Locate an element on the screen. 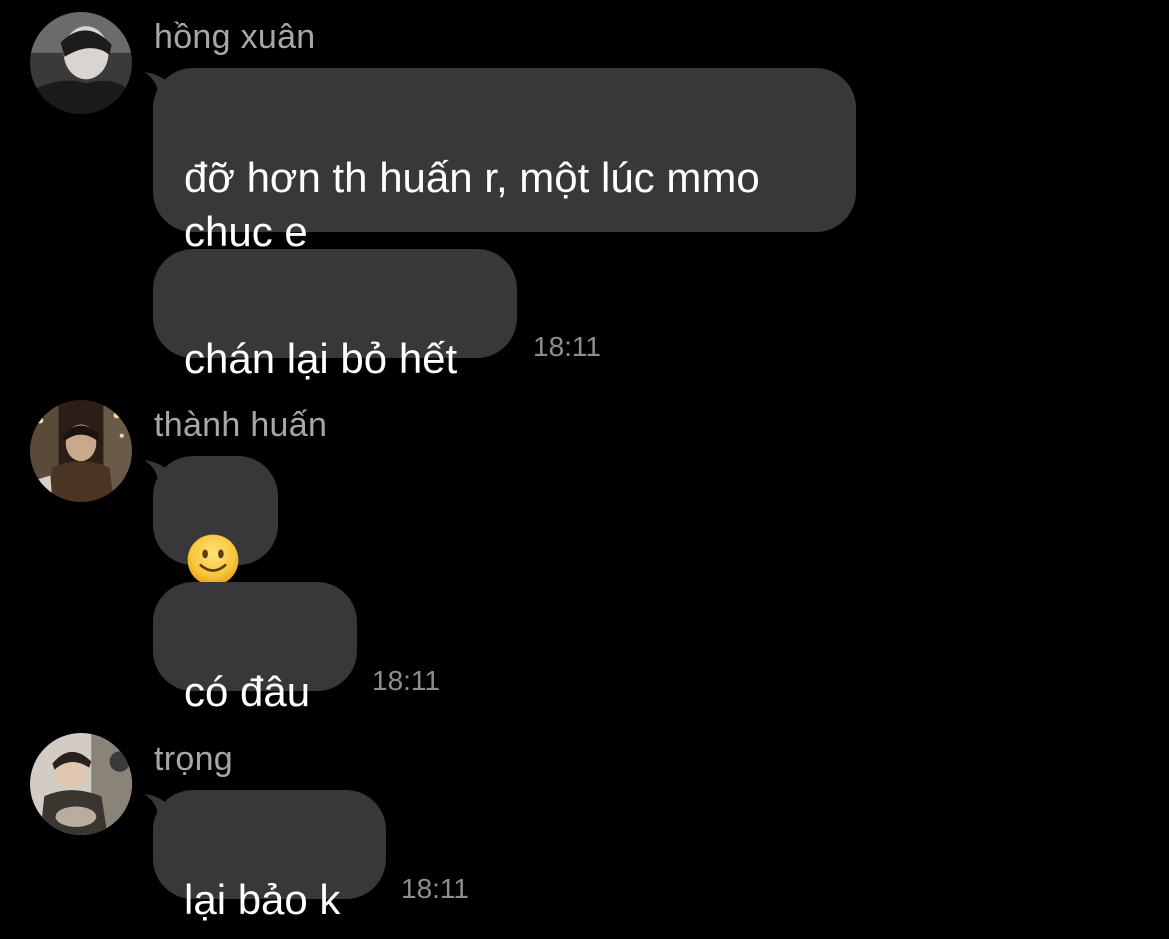  avatar-hong-xuan is located at coordinates (81, 63).